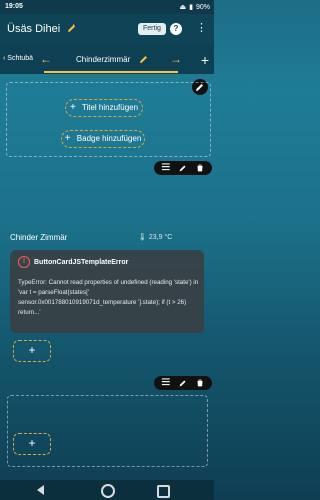  I want to click on section-placeholder, so click(107, 431).